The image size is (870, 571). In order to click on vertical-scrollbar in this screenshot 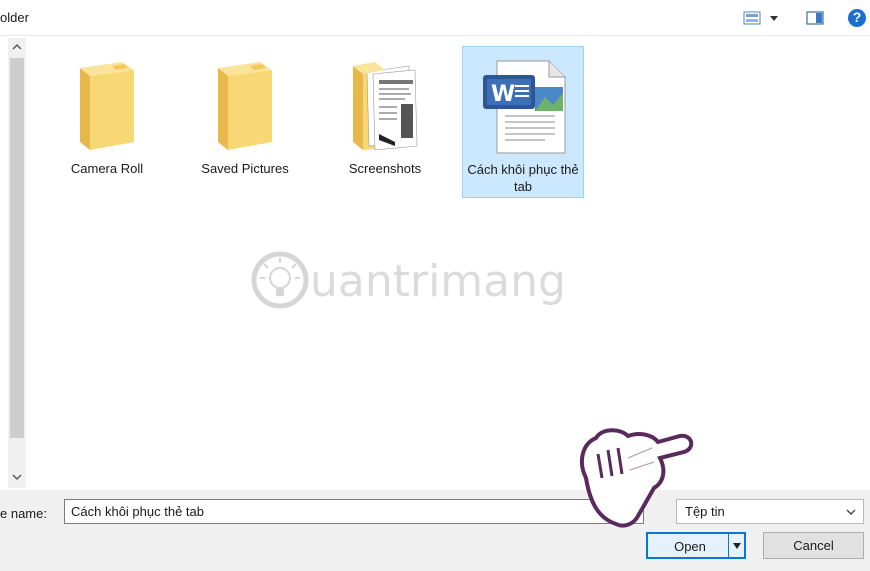, I will do `click(17, 263)`.